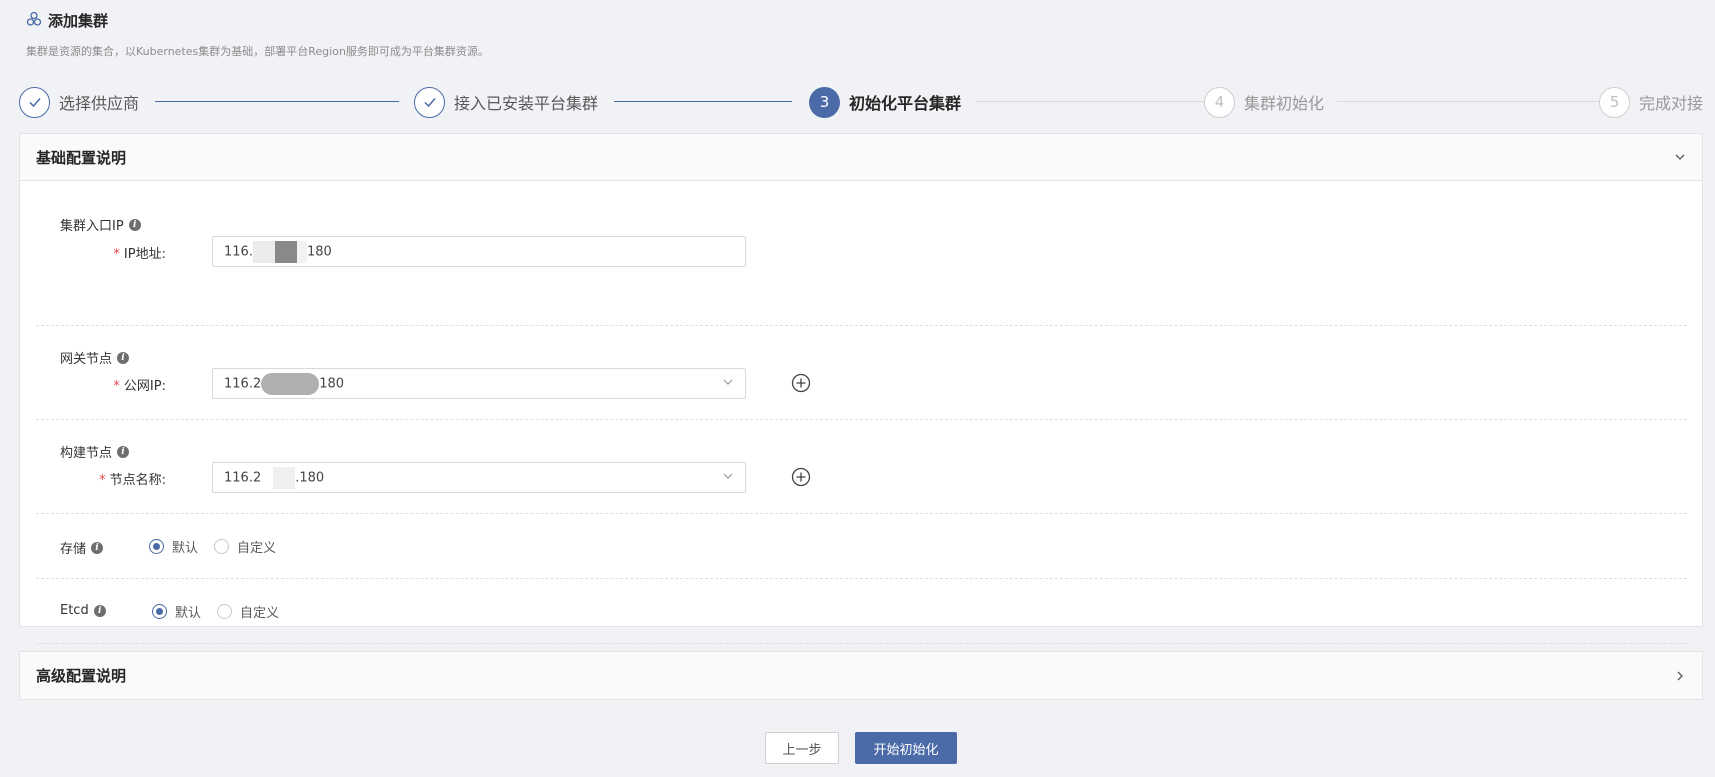  I want to click on basic-config-header: 基础配置说明, so click(861, 157).